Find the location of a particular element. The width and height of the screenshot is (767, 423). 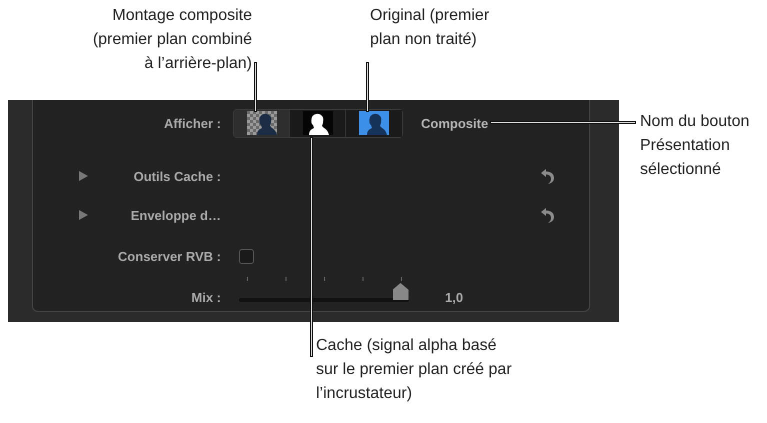

callout-text: Nom du bouton Présentation sélectionné is located at coordinates (695, 146).